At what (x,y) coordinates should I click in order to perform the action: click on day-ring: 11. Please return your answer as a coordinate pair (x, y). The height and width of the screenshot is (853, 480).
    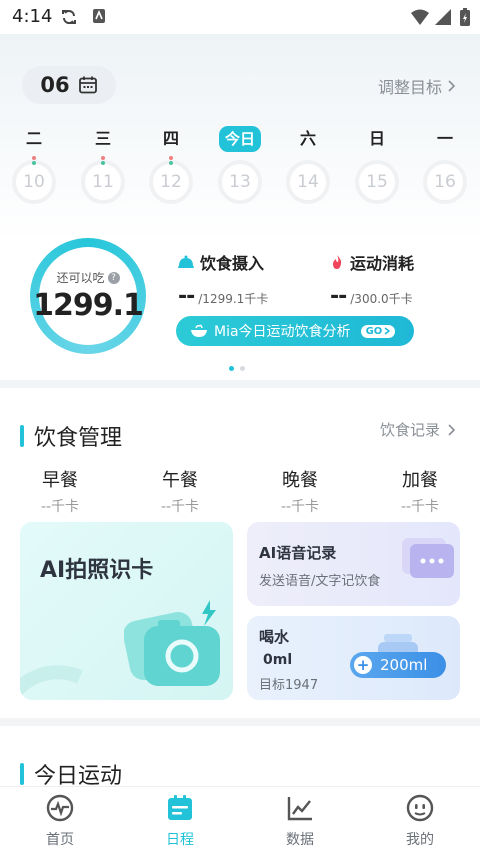
    Looking at the image, I should click on (103, 180).